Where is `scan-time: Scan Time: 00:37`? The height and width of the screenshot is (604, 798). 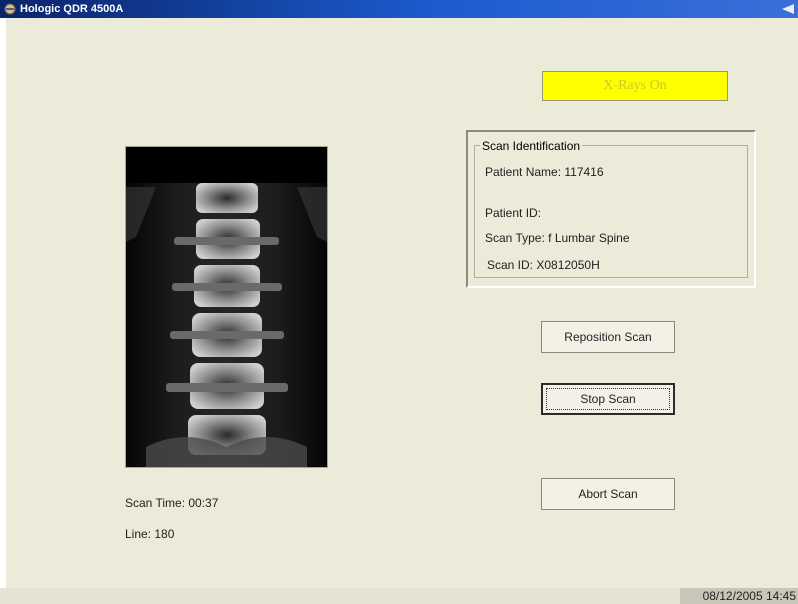
scan-time: Scan Time: 00:37 is located at coordinates (172, 503).